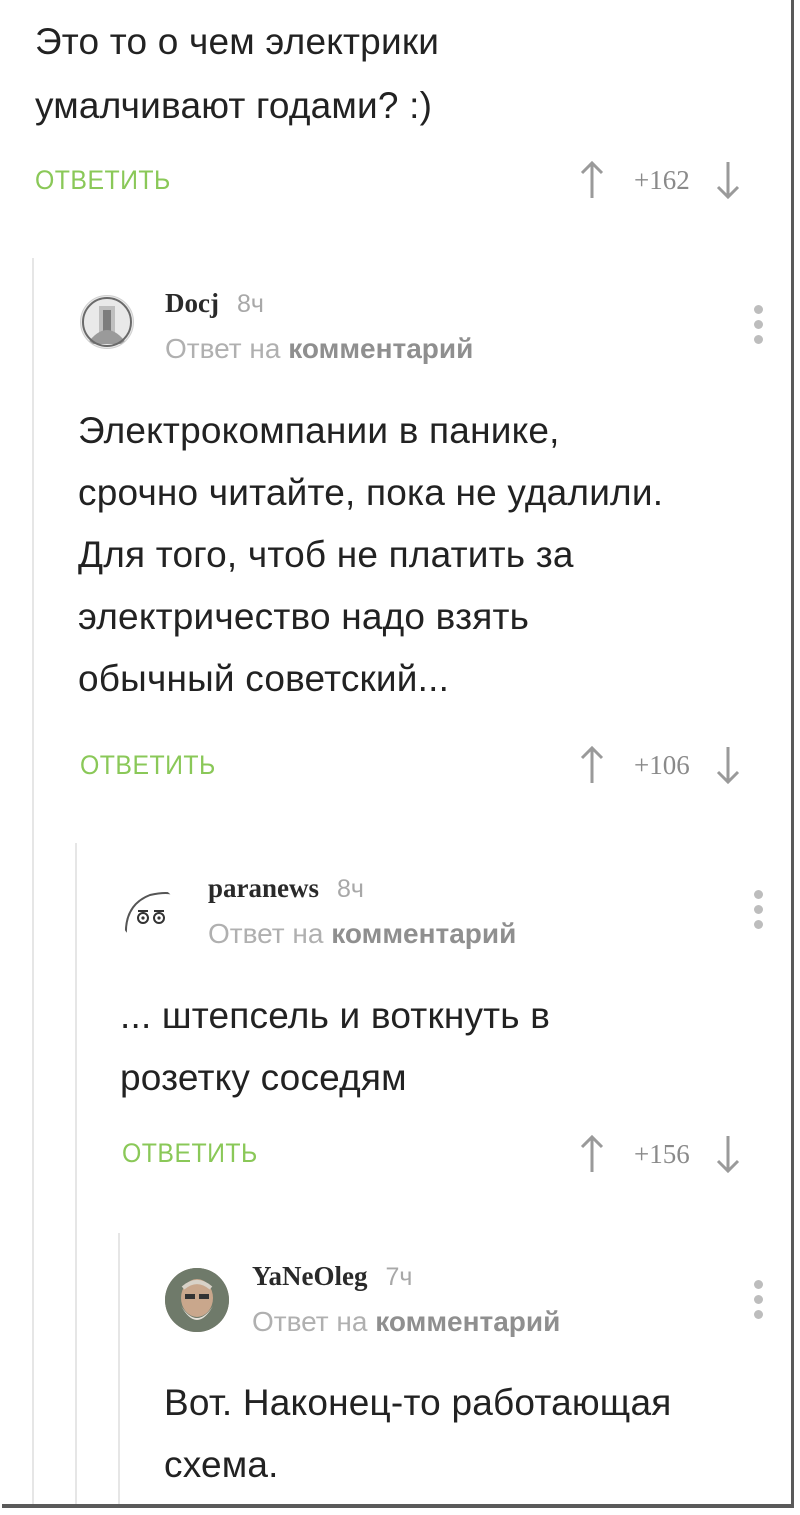  What do you see at coordinates (309, 1276) in the screenshot?
I see `author-name: YaNeOleg` at bounding box center [309, 1276].